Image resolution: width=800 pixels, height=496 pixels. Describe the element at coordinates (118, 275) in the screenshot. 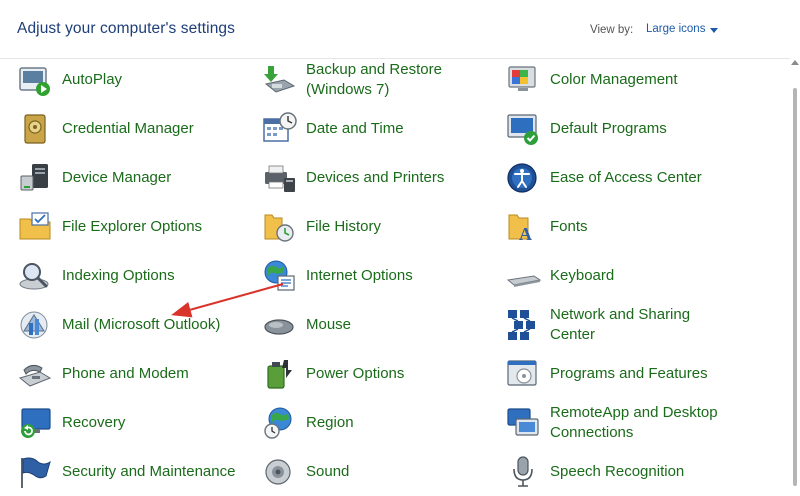

I see `item-label: Indexing Options` at that location.